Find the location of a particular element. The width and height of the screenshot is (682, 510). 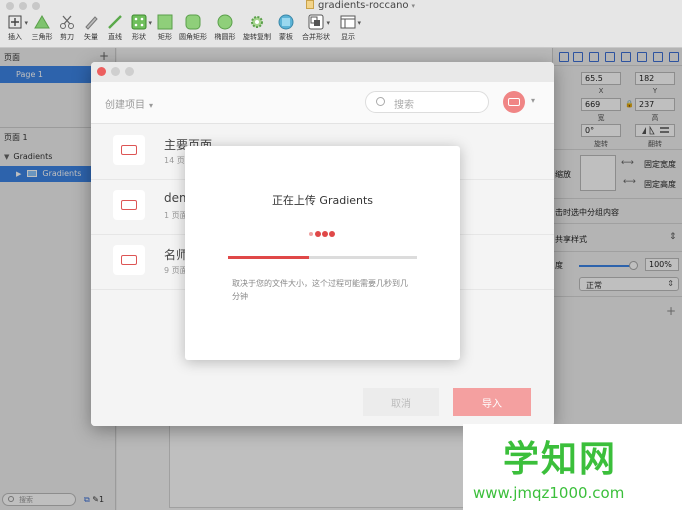

import-button: 导入 is located at coordinates (492, 402).